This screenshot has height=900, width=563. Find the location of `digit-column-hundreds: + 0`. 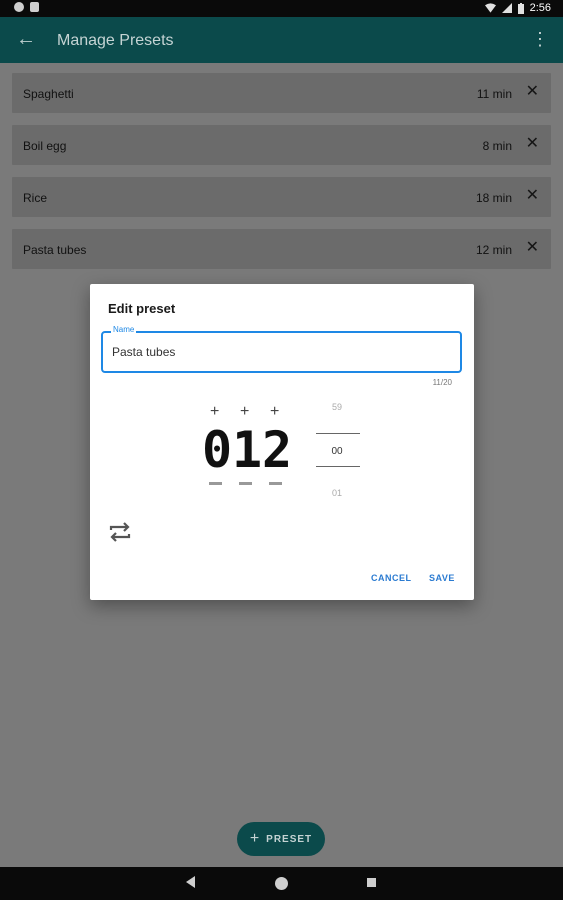

digit-column-hundreds: + 0 is located at coordinates (217, 449).